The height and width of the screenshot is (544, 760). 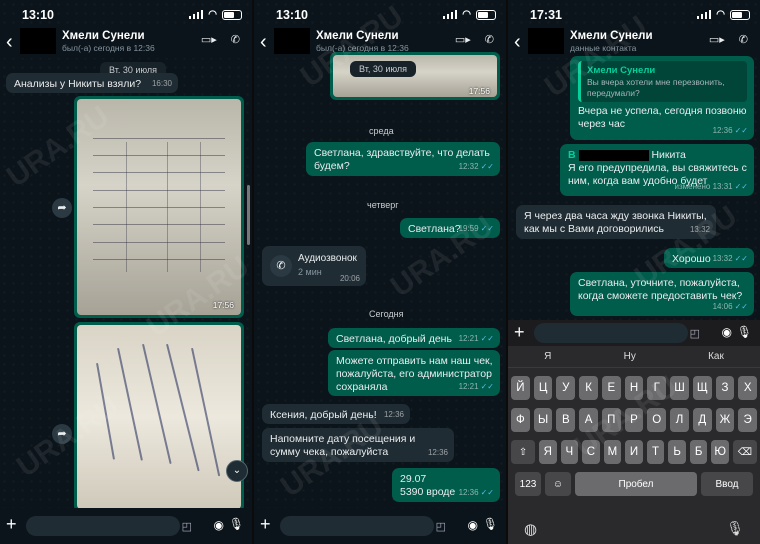 What do you see at coordinates (450, 228) in the screenshot?
I see `message-outgoing: Светлана? 19:59 ✓✓` at bounding box center [450, 228].